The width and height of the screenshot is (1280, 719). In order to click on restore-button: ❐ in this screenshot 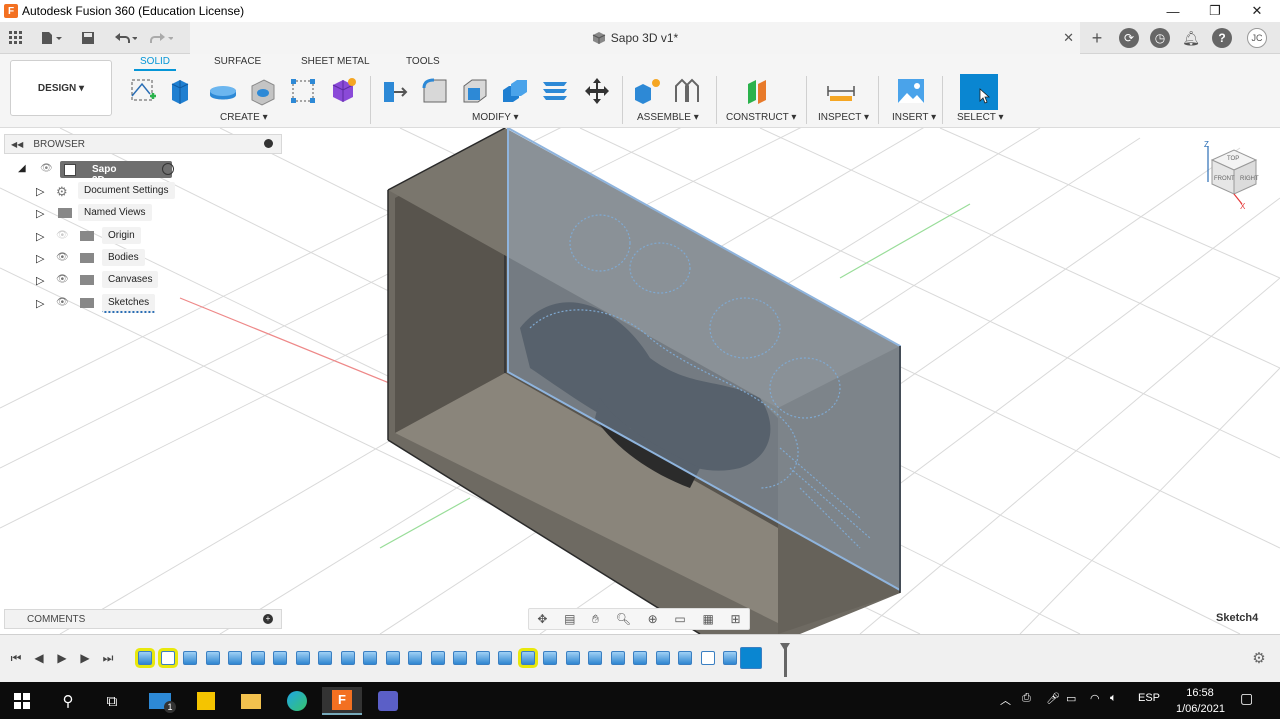, I will do `click(1215, 11)`.